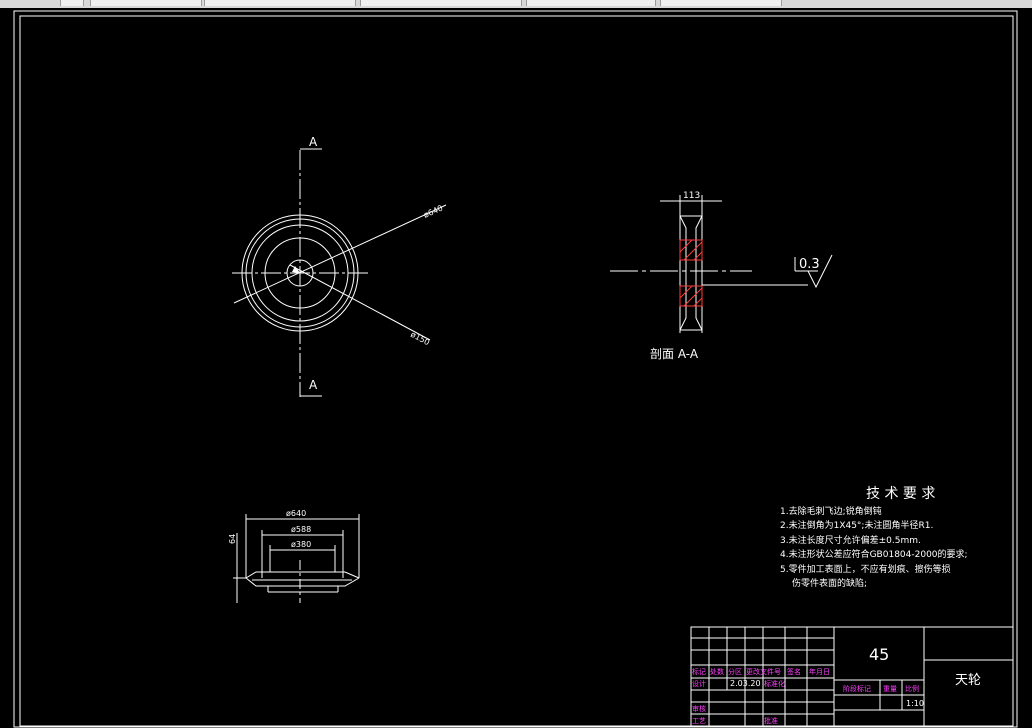 The width and height of the screenshot is (1032, 728). Describe the element at coordinates (915, 703) in the screenshot. I see `tb-scale-value: 1:10` at that location.